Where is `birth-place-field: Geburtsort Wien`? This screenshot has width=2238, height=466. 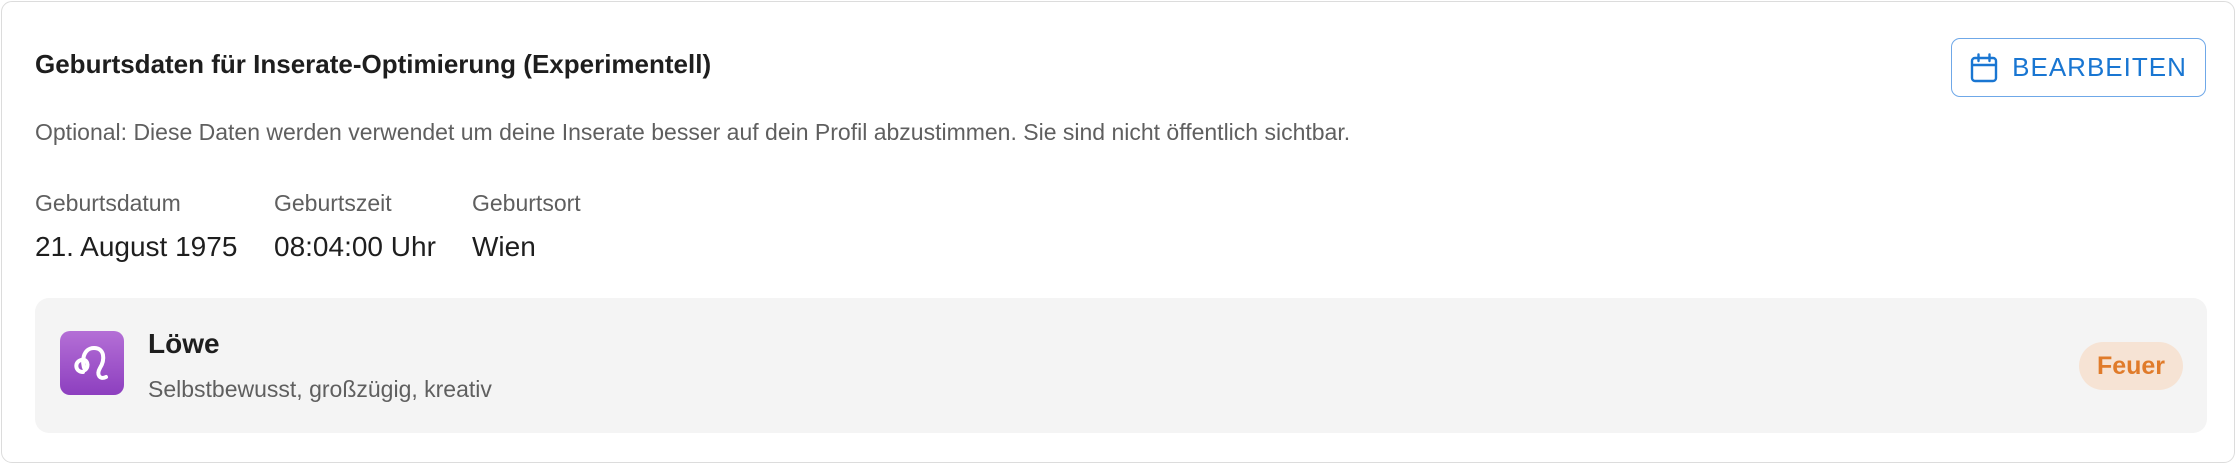
birth-place-field: Geburtsort Wien is located at coordinates (526, 226).